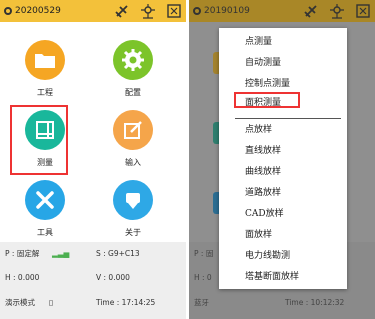 Image resolution: width=375 pixels, height=319 pixels. Describe the element at coordinates (133, 162) in the screenshot. I see `app-label: 输入` at that location.